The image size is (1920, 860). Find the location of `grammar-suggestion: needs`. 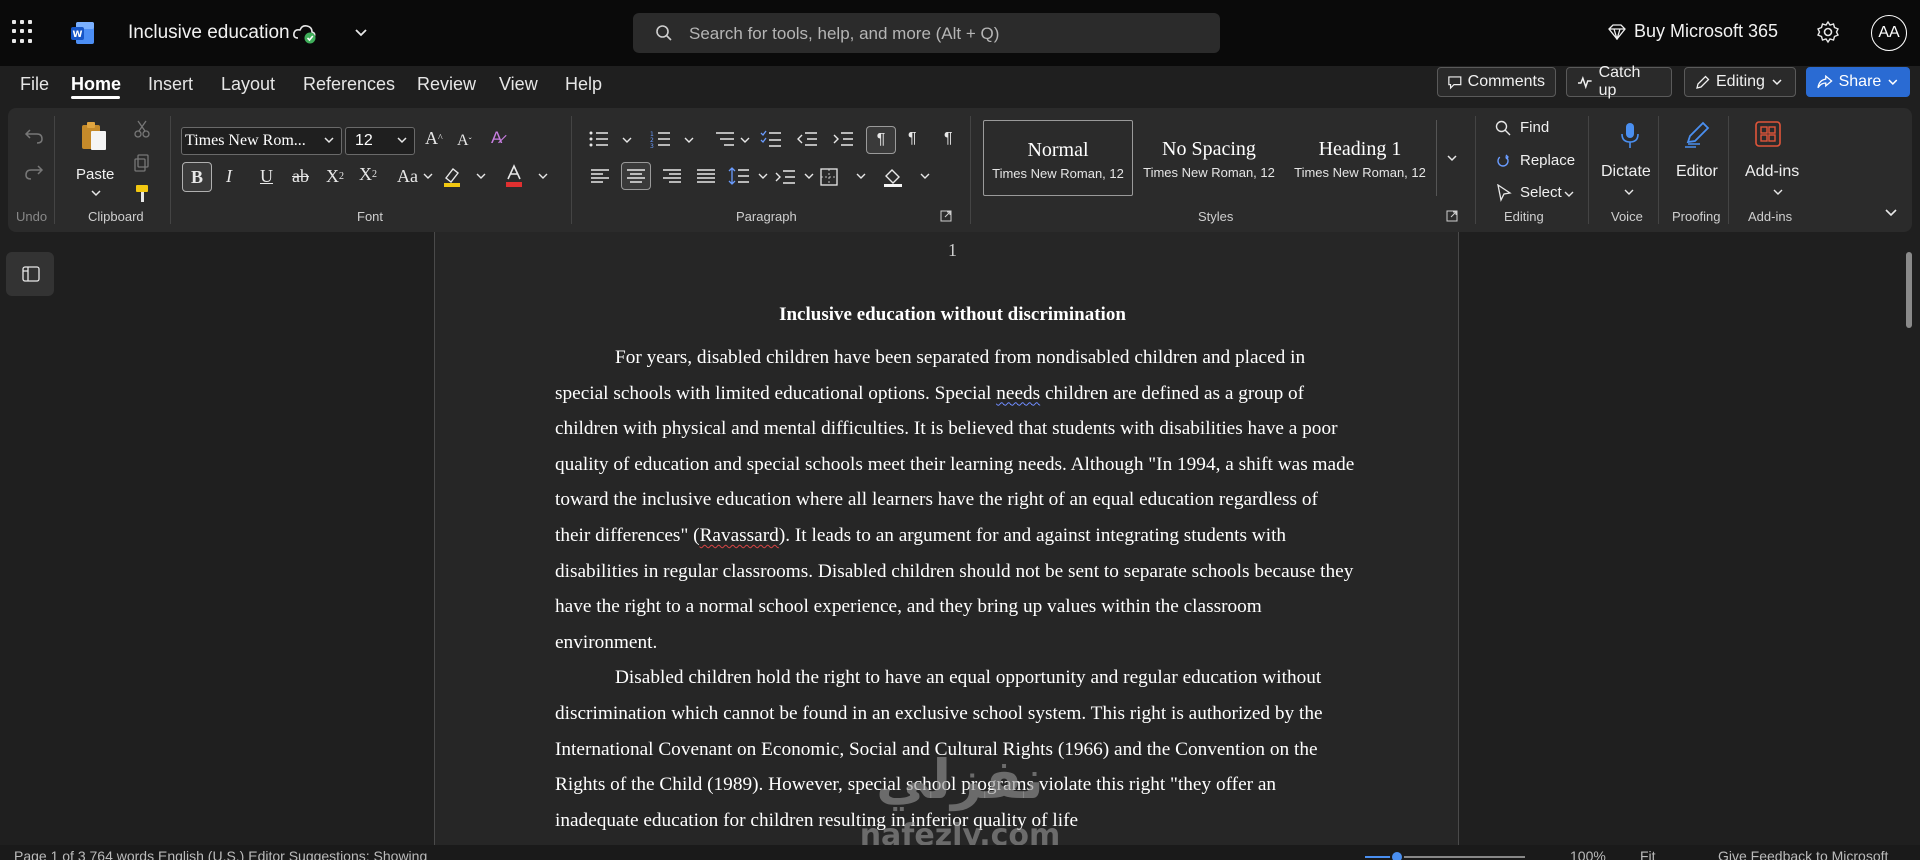

grammar-suggestion: needs is located at coordinates (1018, 393).